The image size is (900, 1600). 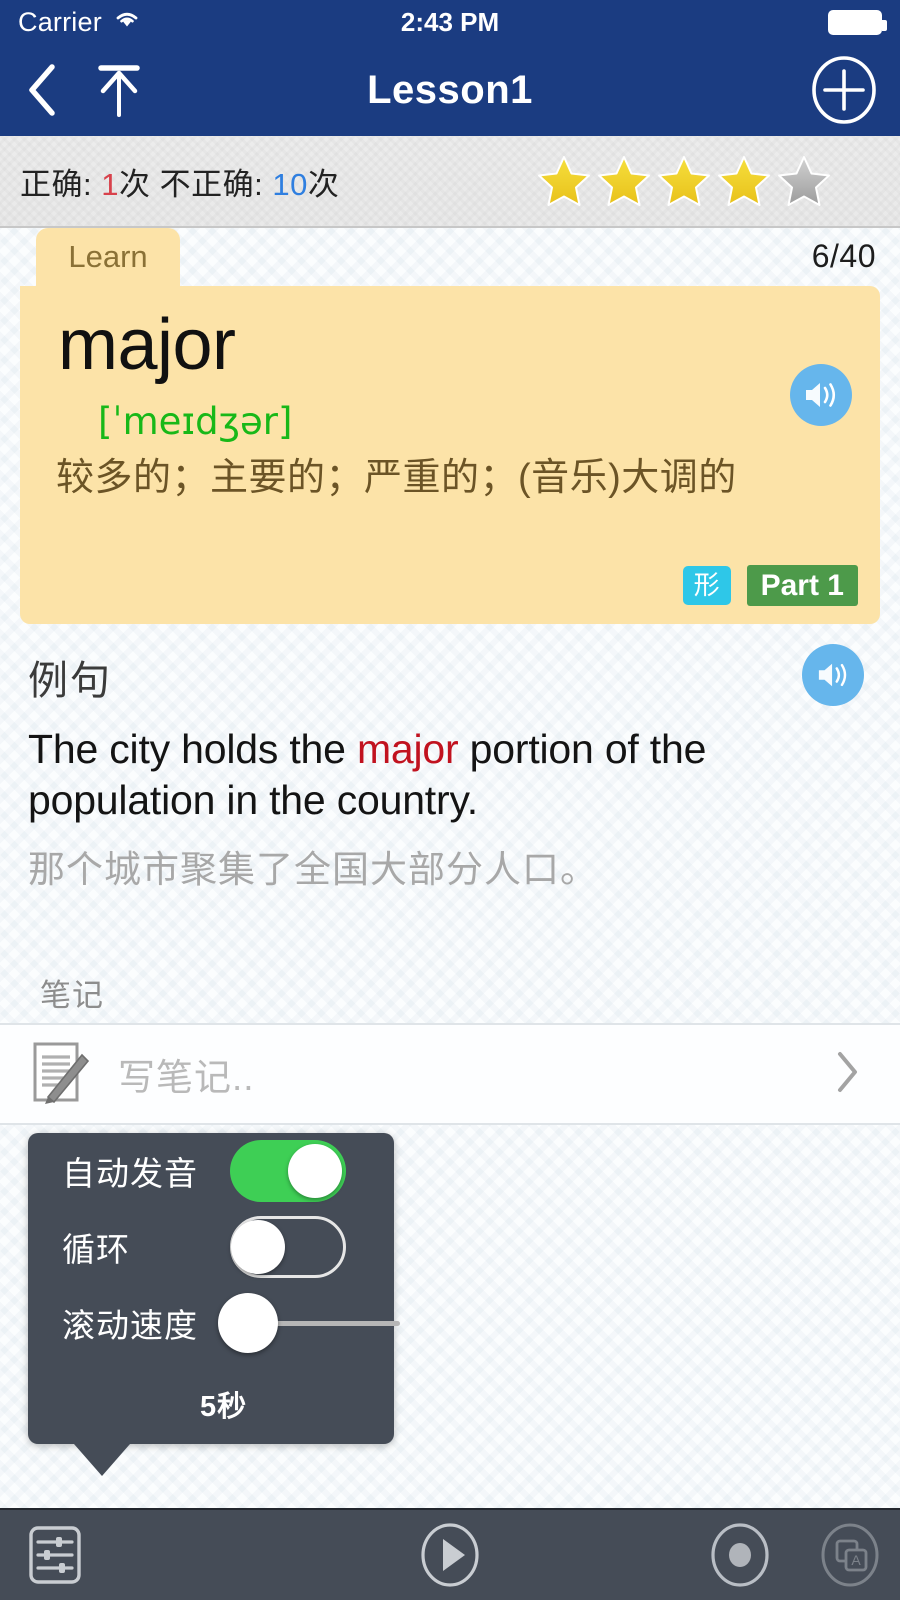 I want to click on carrier-label: Carrier, so click(x=60, y=21).